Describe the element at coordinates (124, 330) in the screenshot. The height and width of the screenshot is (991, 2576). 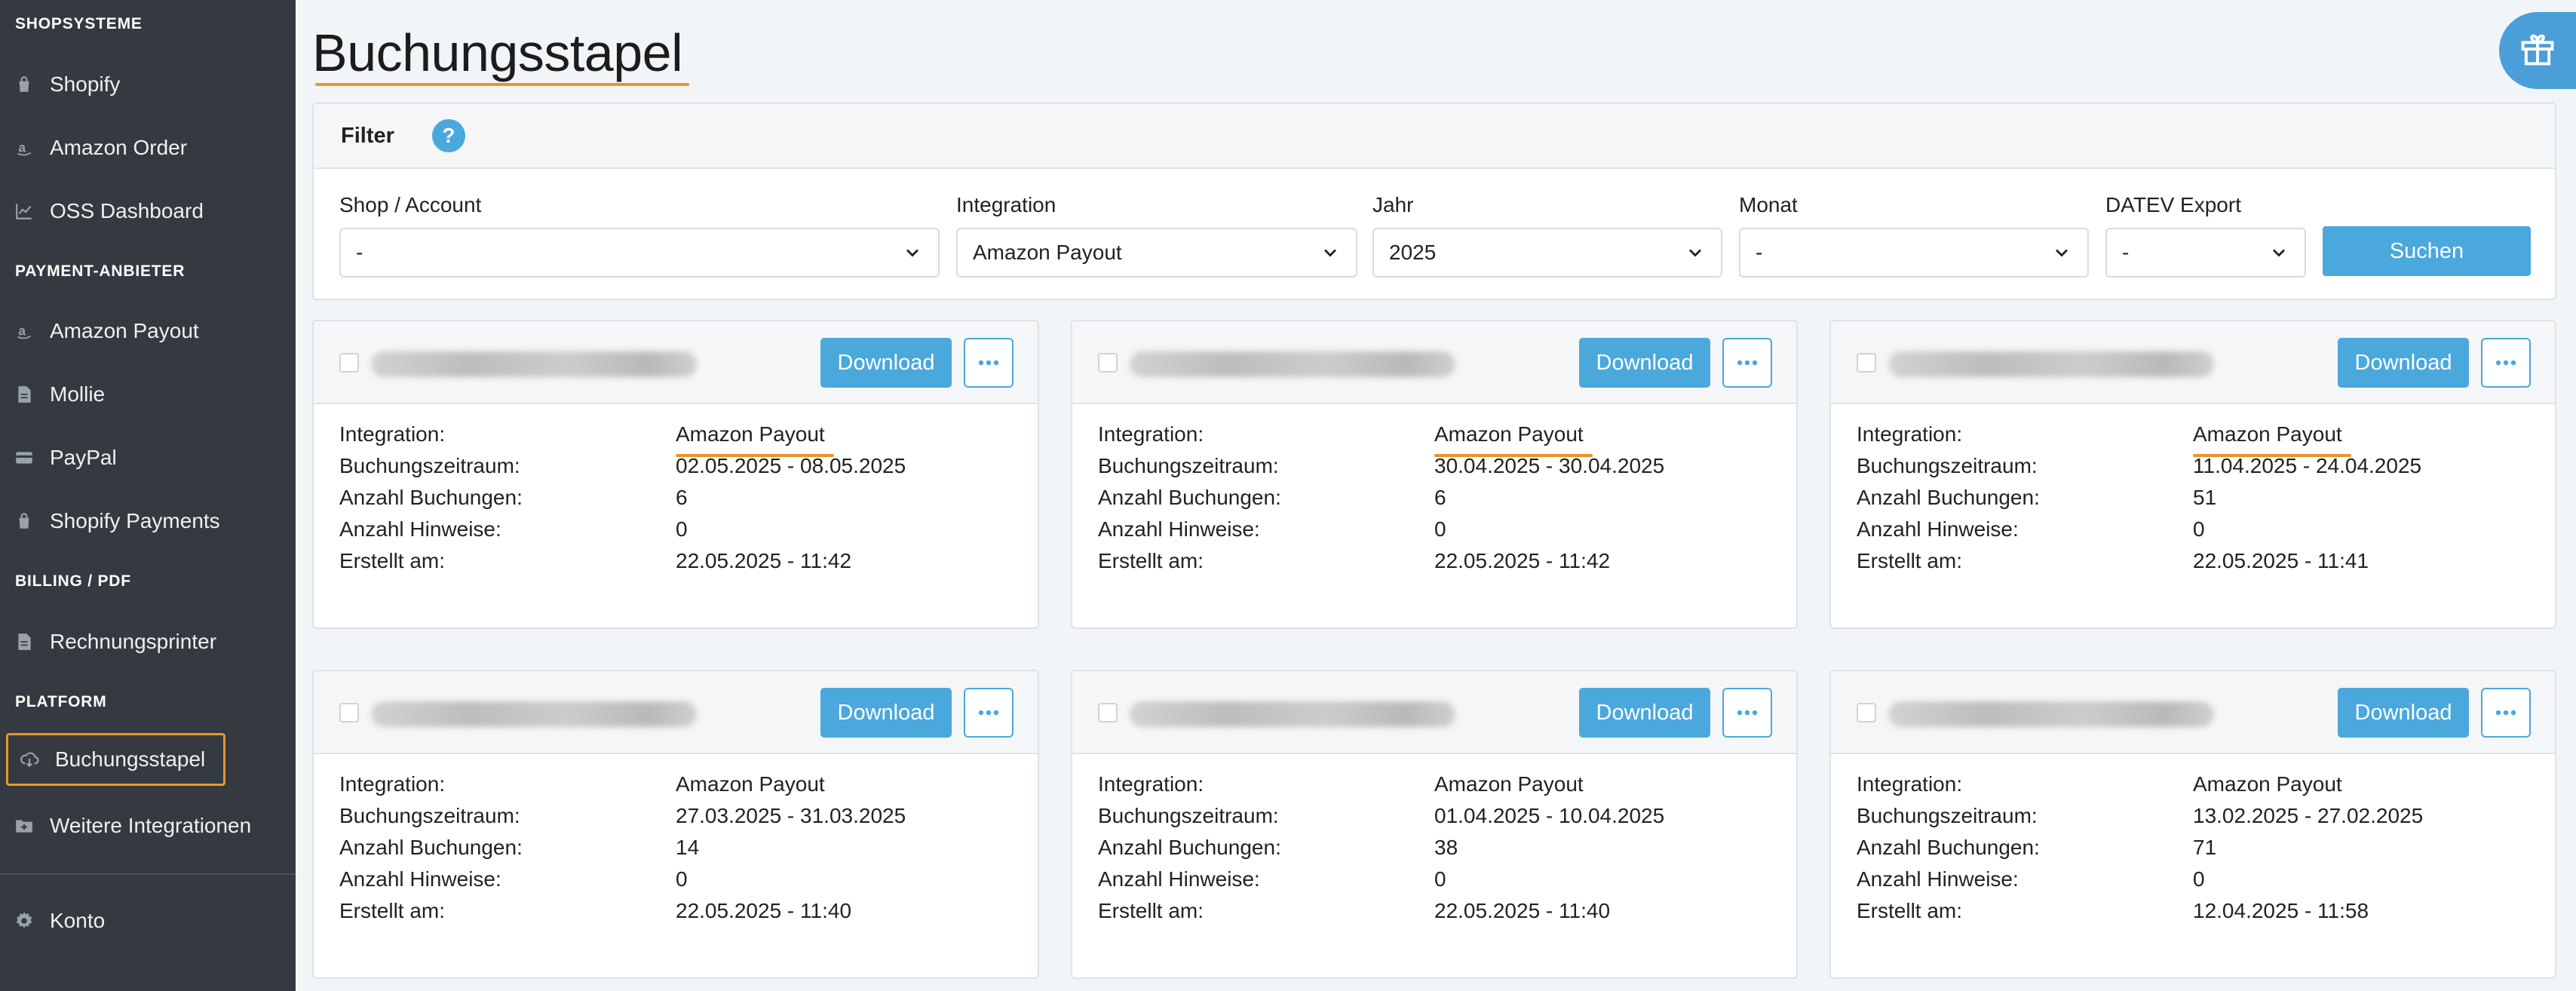
I see `sidebar-item-label: Amazon Payout` at that location.